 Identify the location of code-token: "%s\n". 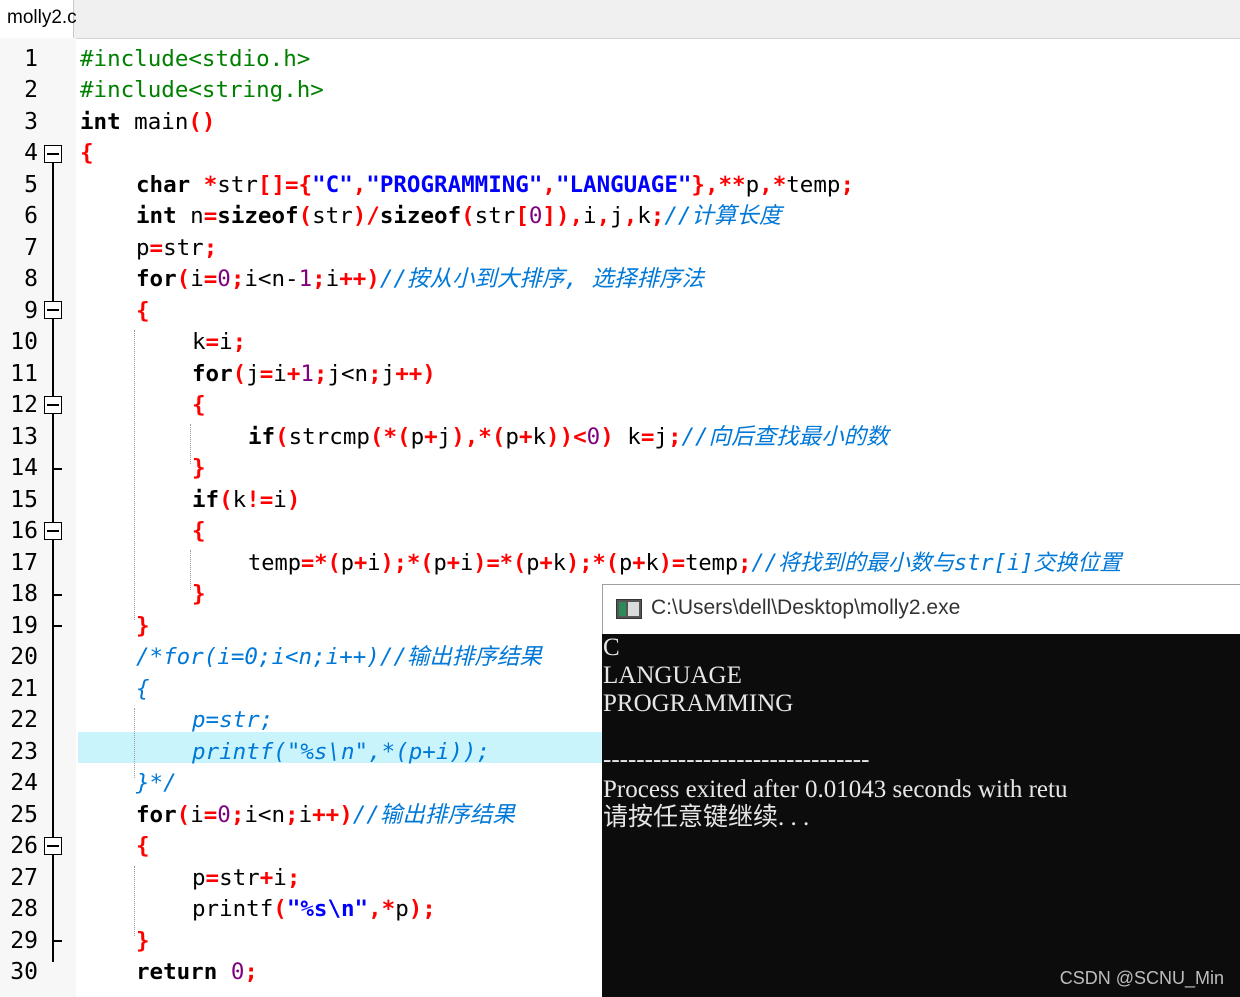
(327, 909).